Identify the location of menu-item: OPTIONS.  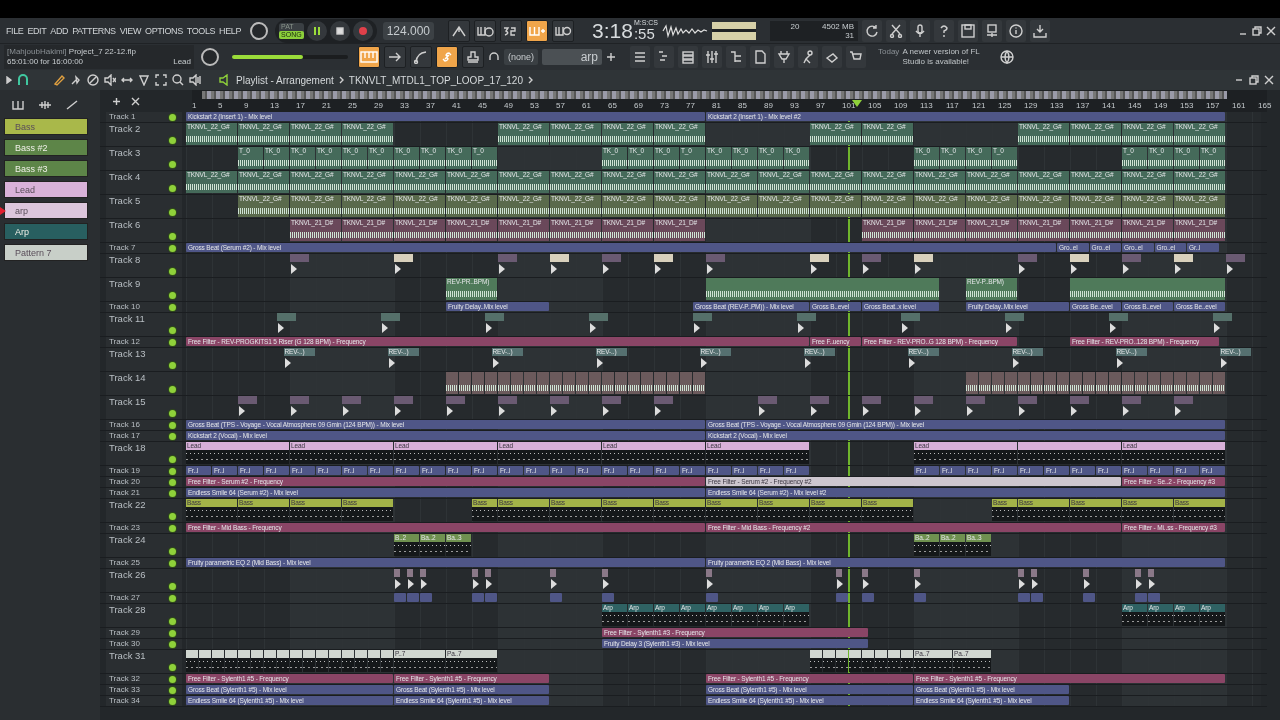
(164, 30).